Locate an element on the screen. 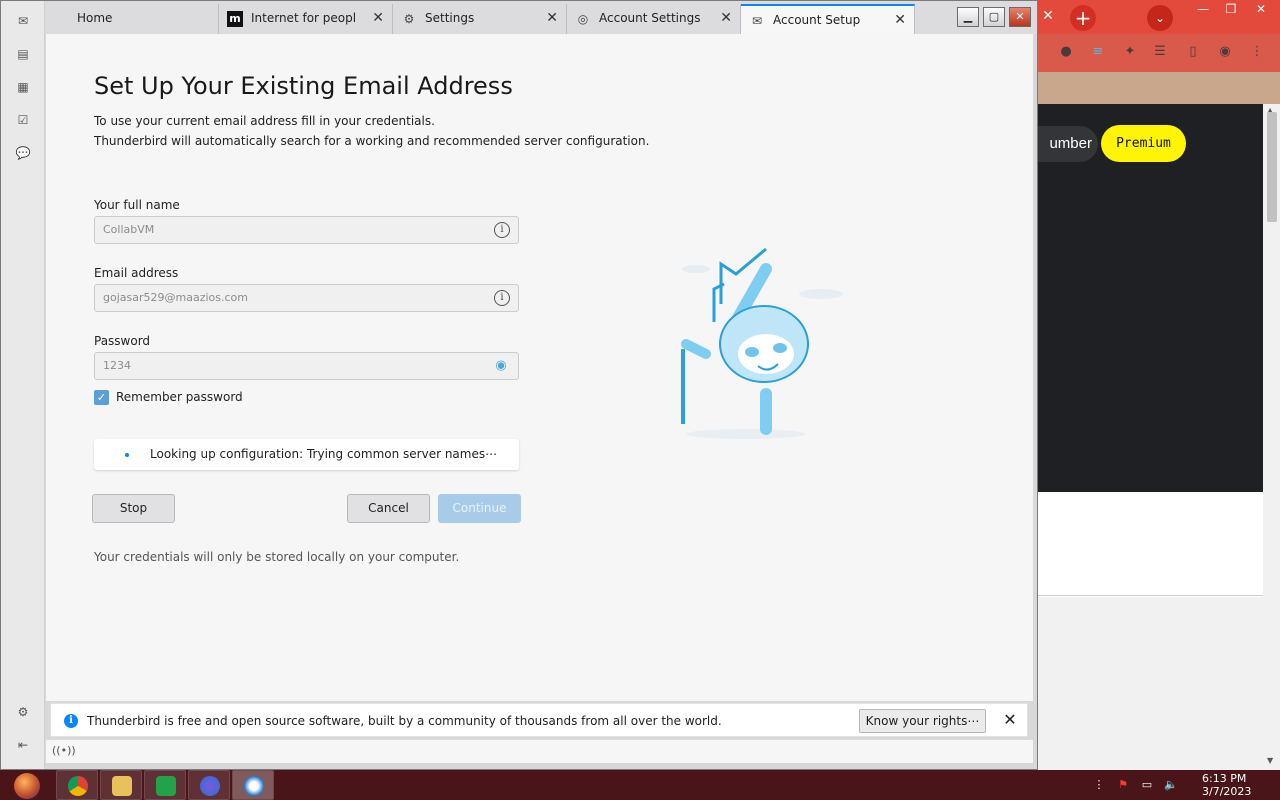  continue-button: Continue is located at coordinates (479, 508).